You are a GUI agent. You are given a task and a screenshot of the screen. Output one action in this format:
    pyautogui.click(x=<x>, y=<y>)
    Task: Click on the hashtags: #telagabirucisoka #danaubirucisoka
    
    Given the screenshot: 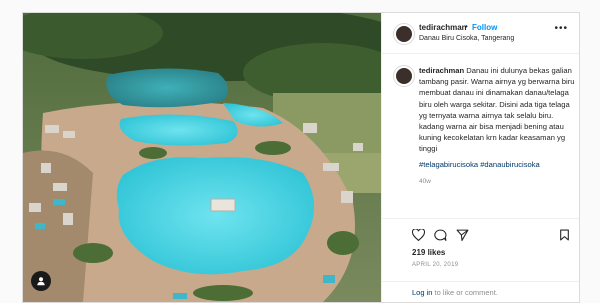 What is the action you would take?
    pyautogui.click(x=497, y=164)
    